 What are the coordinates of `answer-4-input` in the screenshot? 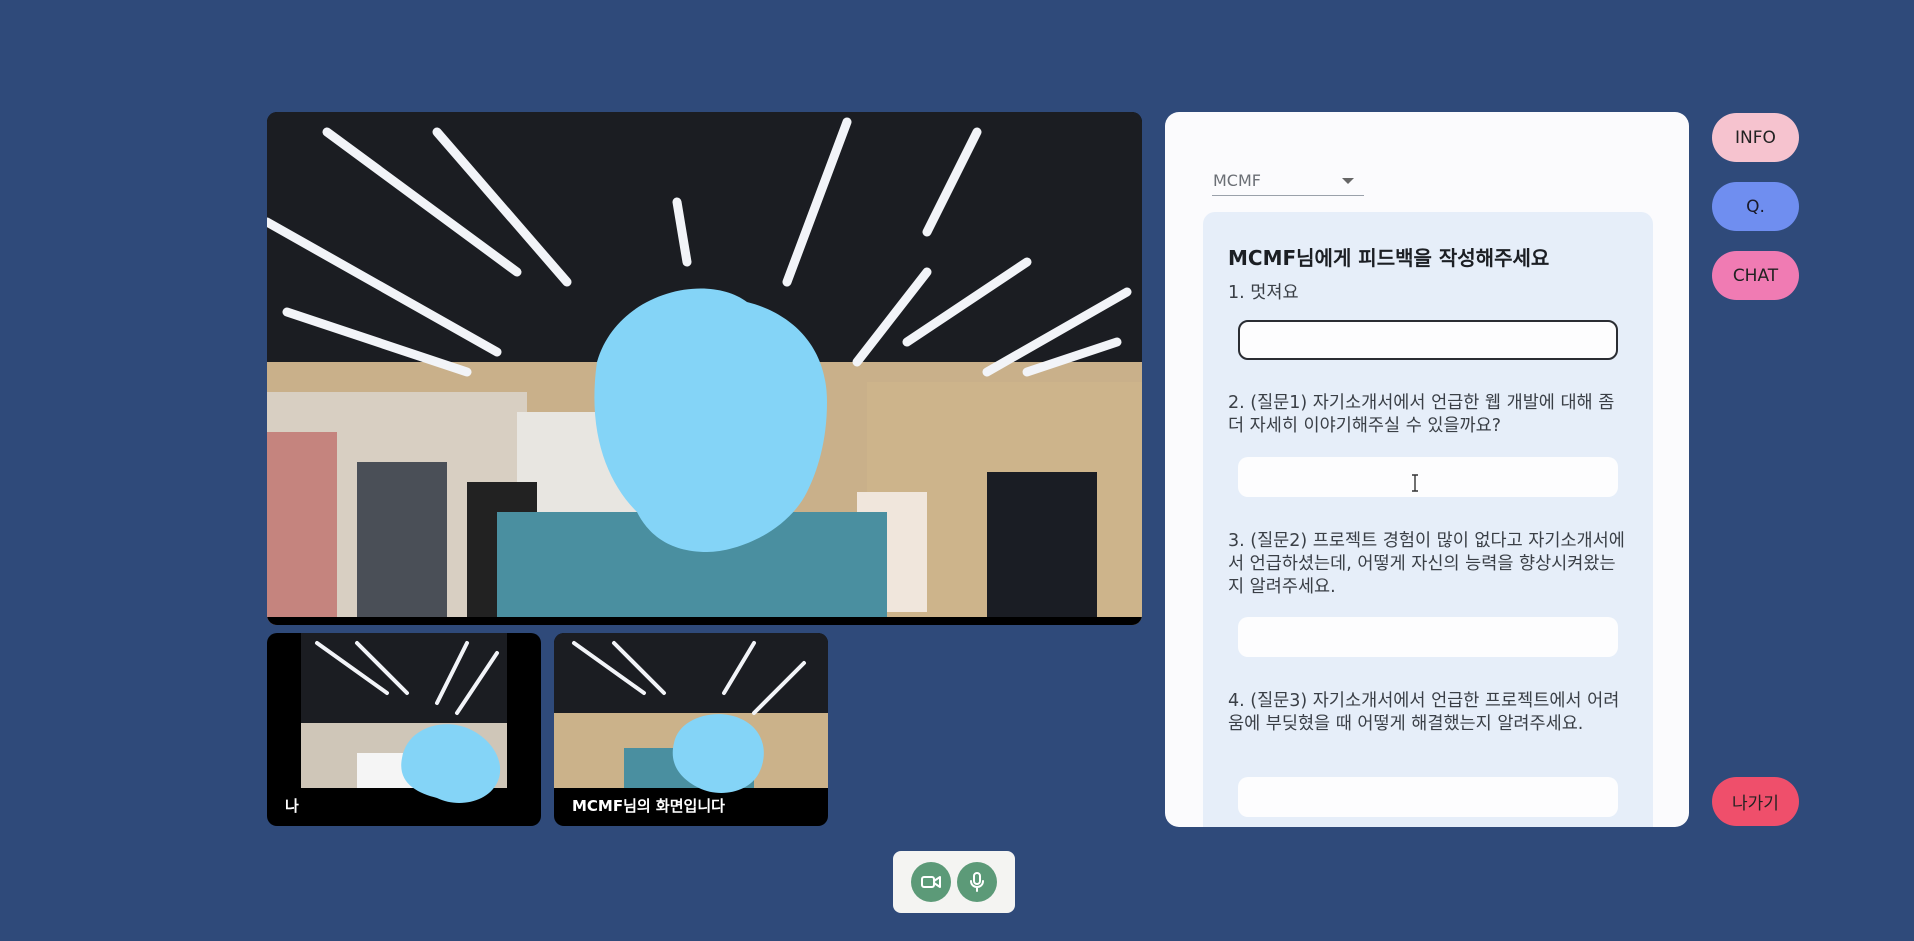 It's located at (1428, 797).